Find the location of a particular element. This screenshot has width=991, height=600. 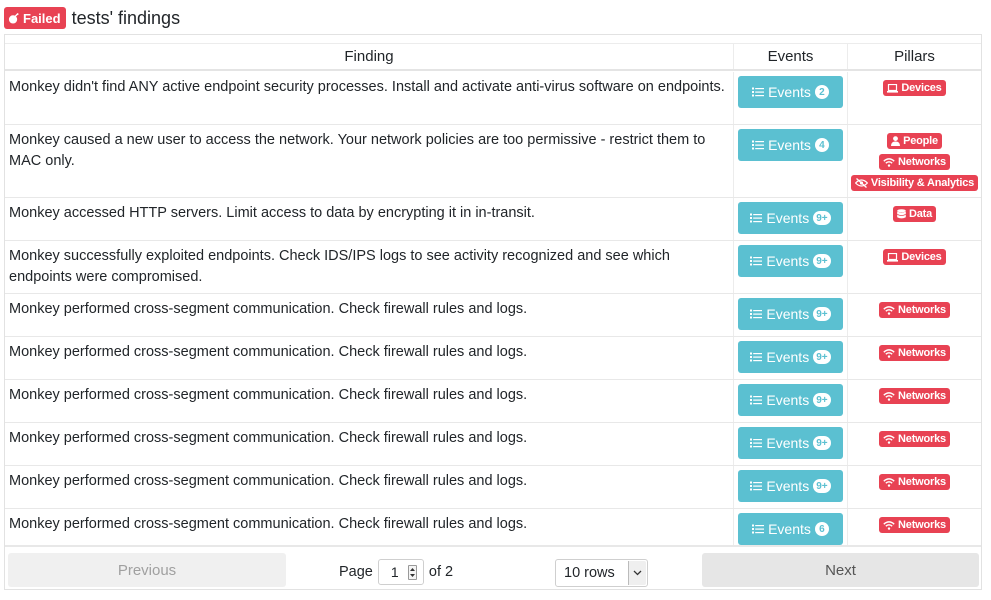

table-header-row: Finding Events Pillars is located at coordinates (493, 57).